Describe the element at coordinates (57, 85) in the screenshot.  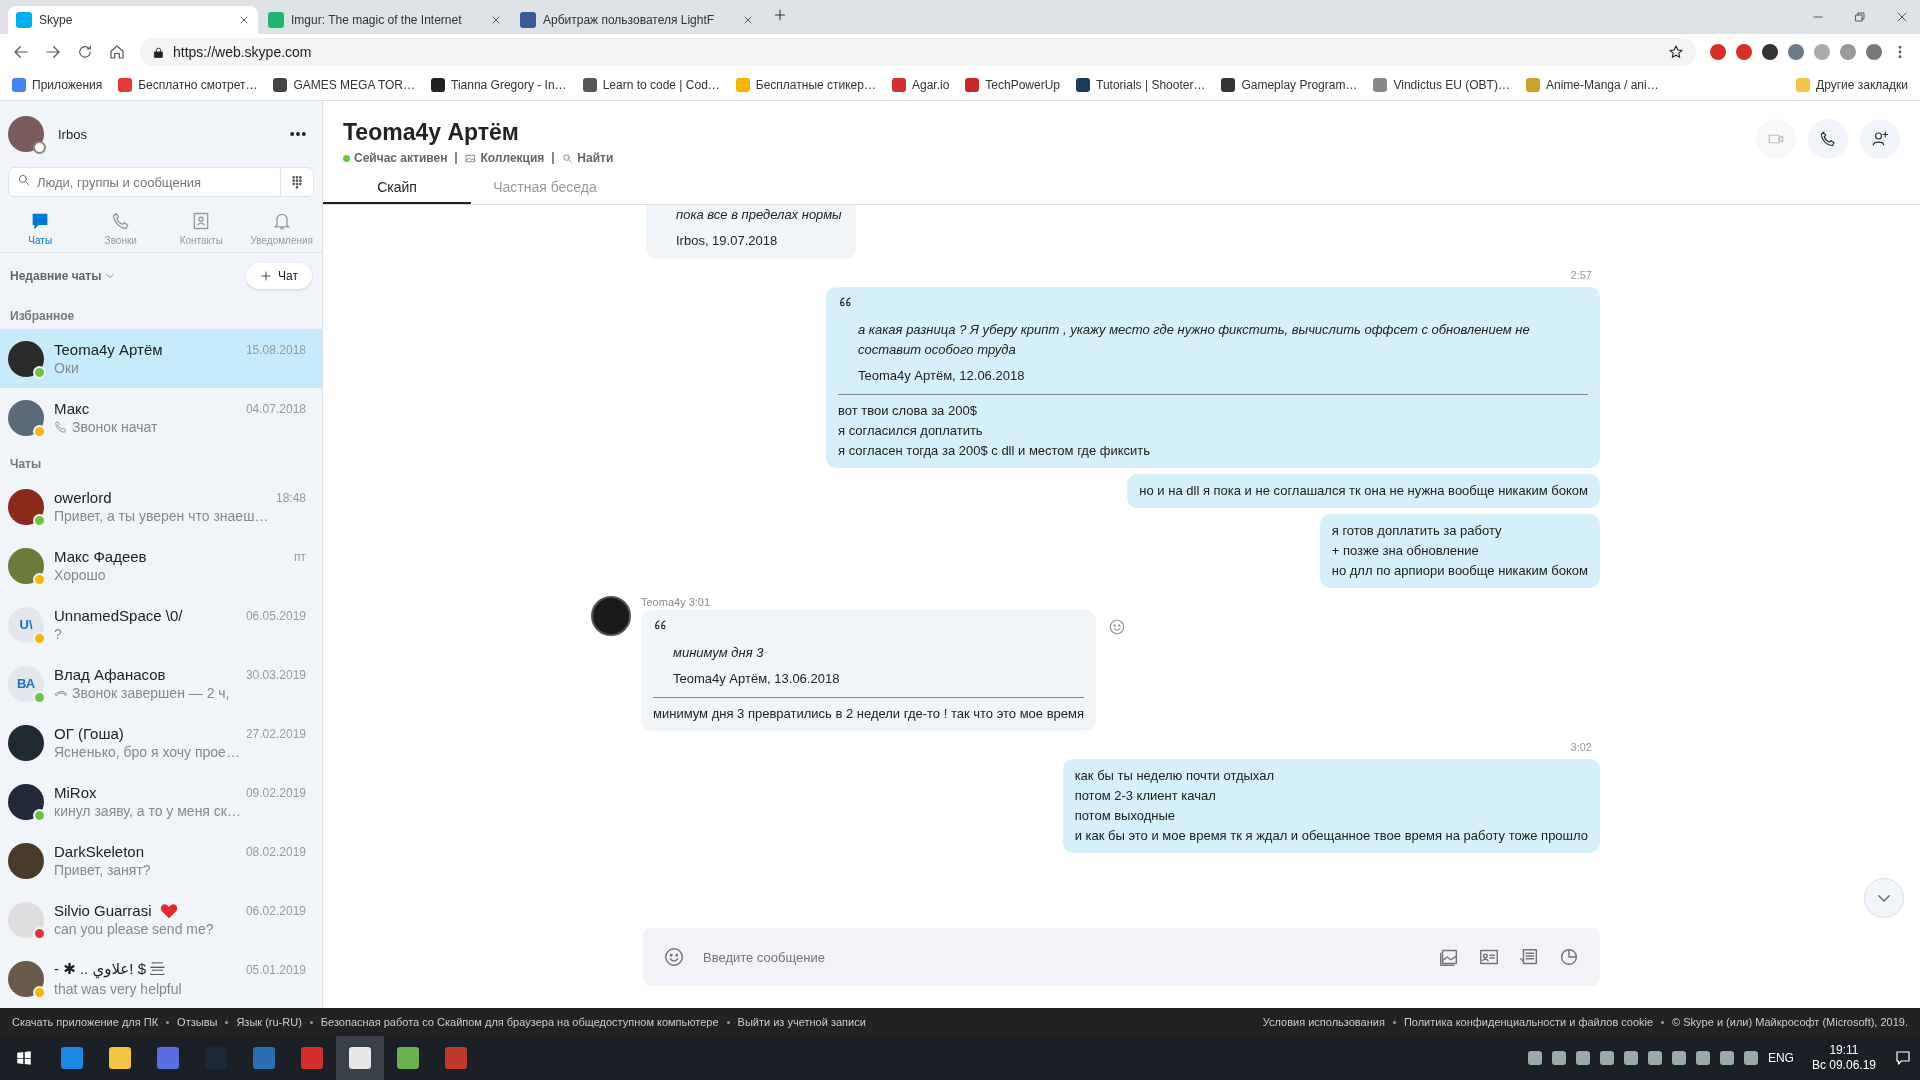
I see `bookmark: Приложения` at that location.